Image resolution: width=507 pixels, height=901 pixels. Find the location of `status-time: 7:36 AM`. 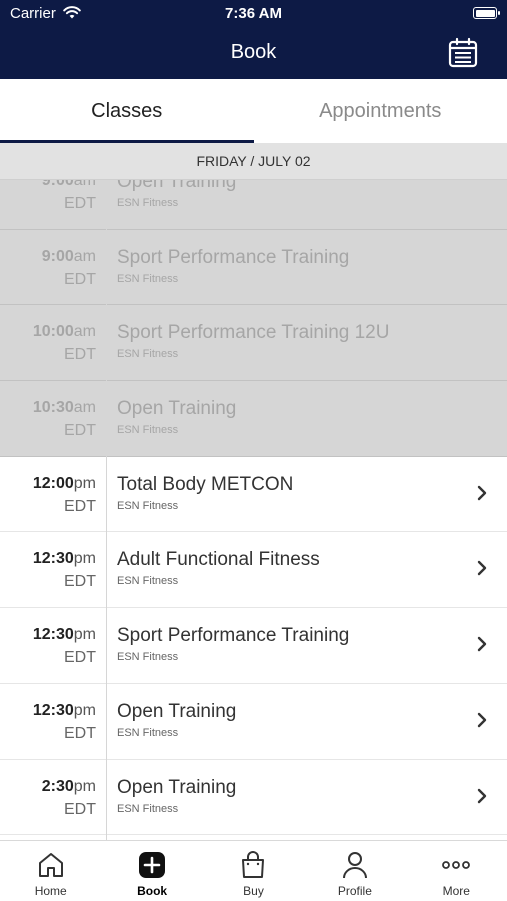

status-time: 7:36 AM is located at coordinates (253, 13).